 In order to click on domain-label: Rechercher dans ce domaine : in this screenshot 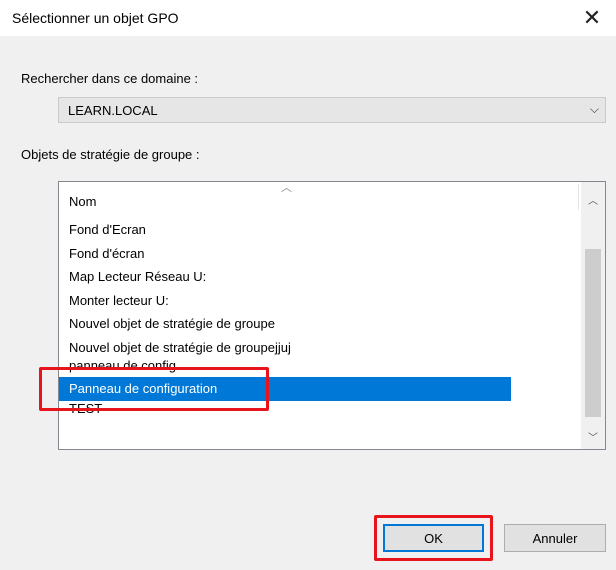, I will do `click(110, 78)`.